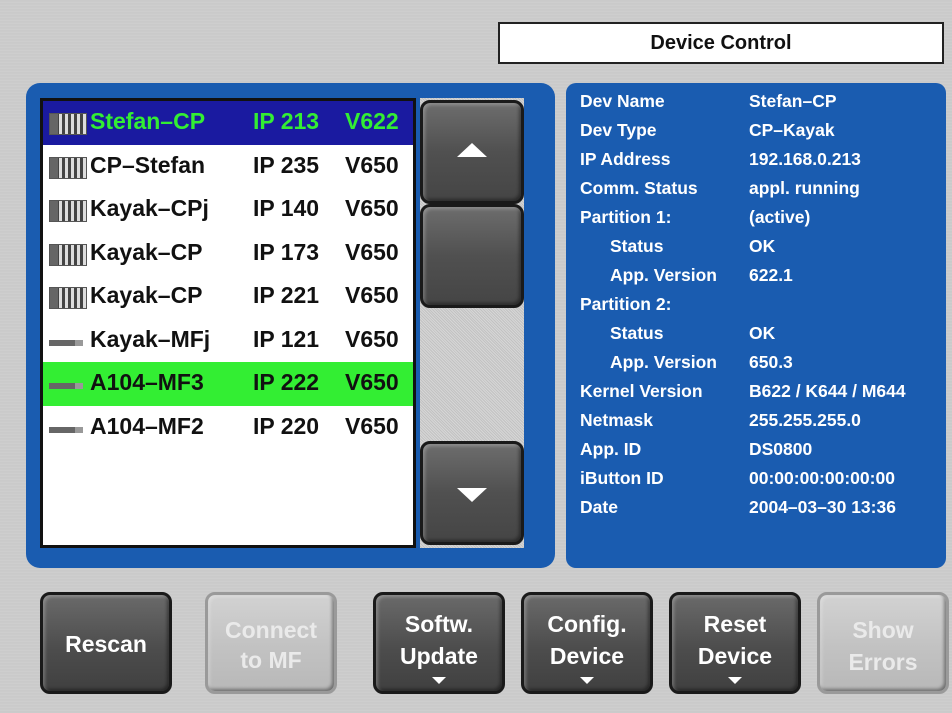 The image size is (952, 713). I want to click on device-ip: IP 173, so click(286, 251).